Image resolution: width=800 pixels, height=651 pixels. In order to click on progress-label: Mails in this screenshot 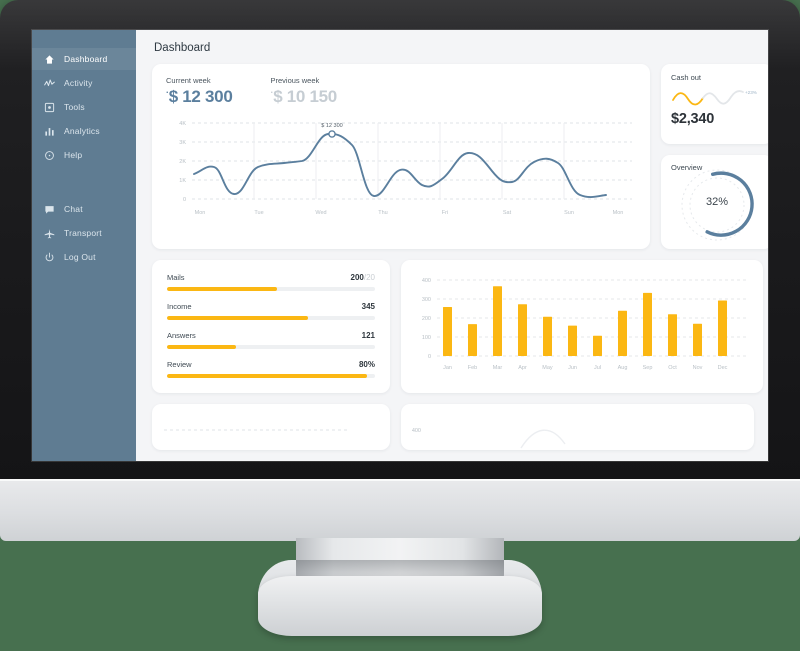, I will do `click(176, 277)`.